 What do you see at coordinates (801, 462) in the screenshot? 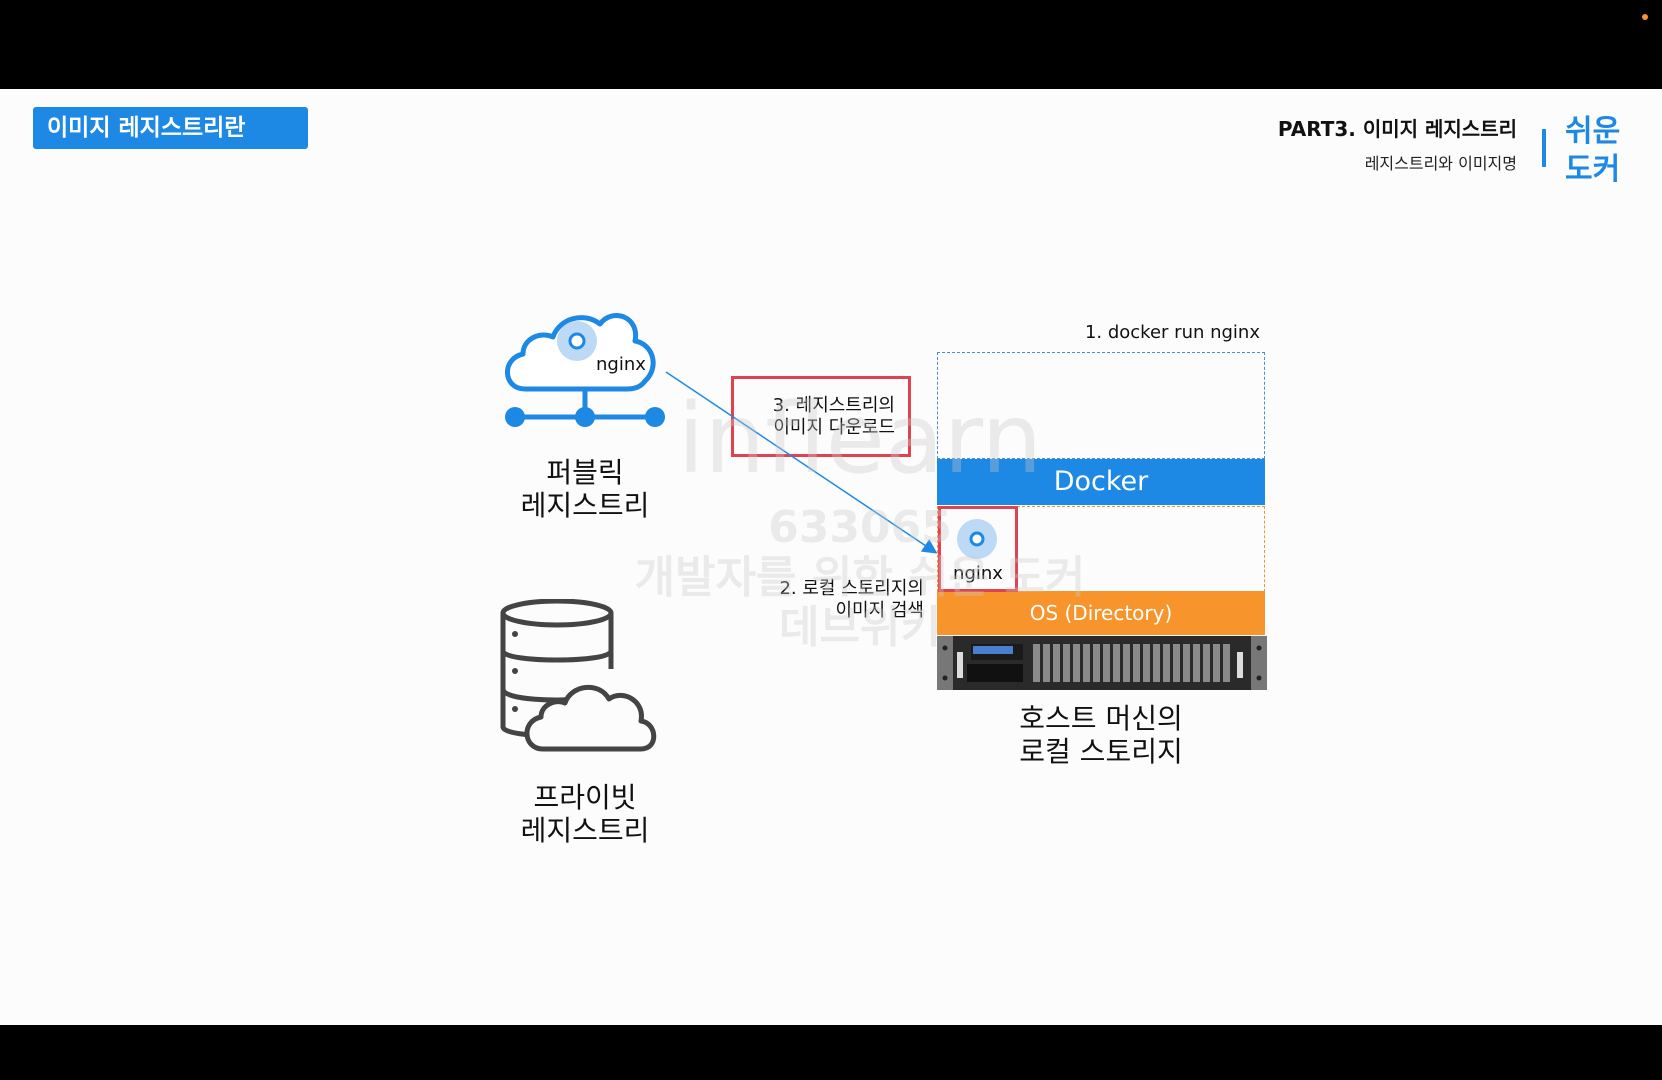
I see `download-arrow` at bounding box center [801, 462].